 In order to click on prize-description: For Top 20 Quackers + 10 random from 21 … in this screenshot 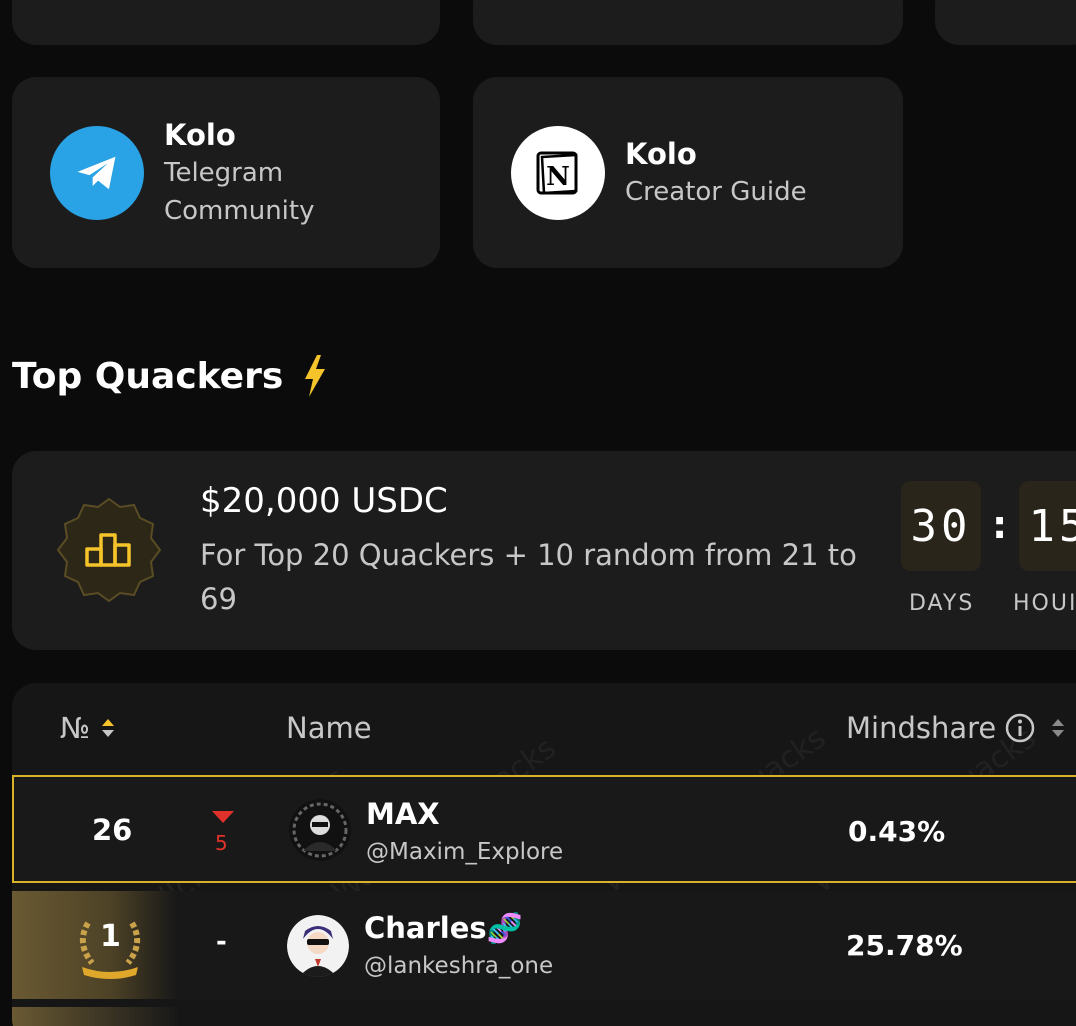, I will do `click(528, 577)`.